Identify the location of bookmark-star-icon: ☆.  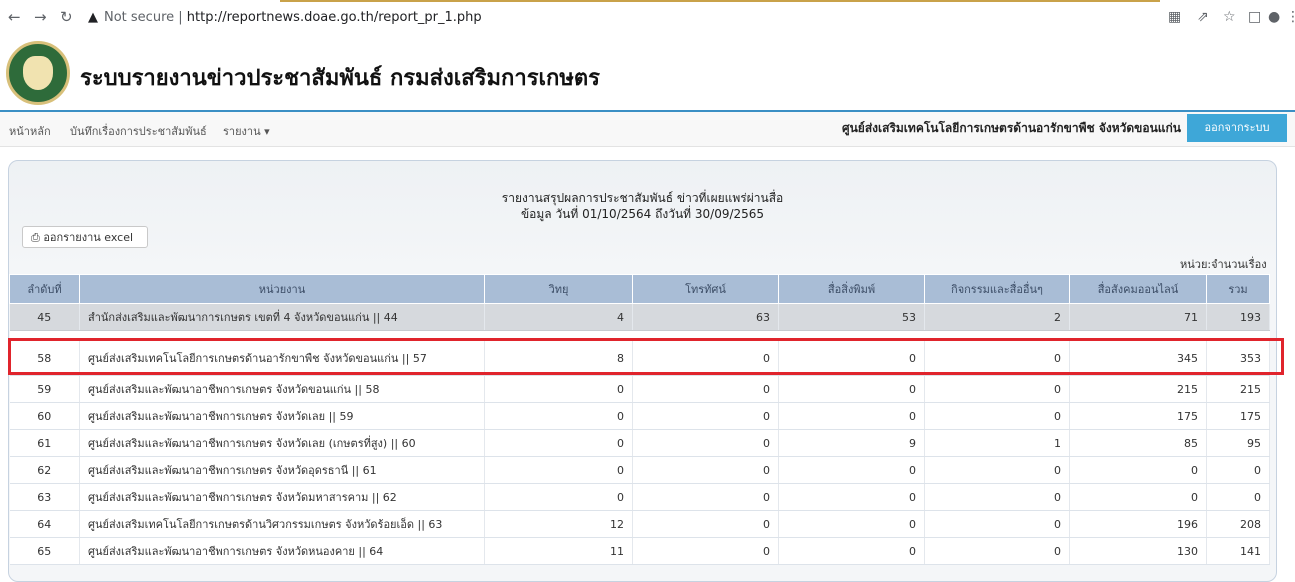
(1229, 17).